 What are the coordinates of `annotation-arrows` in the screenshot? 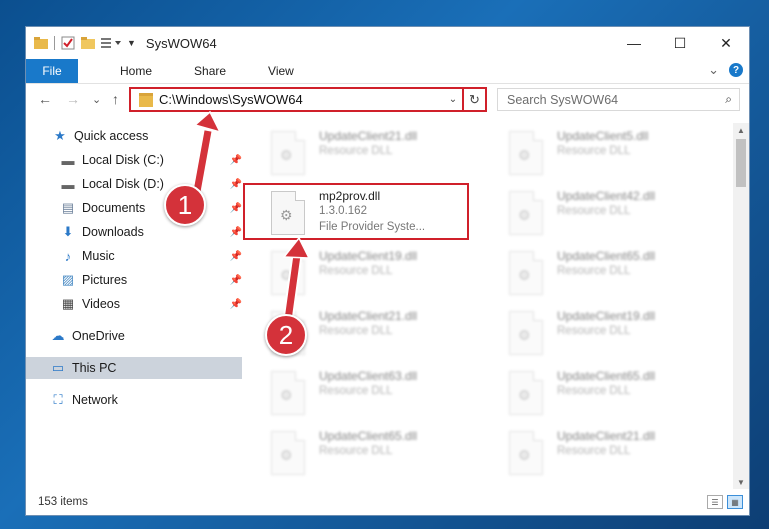 It's located at (250, 215).